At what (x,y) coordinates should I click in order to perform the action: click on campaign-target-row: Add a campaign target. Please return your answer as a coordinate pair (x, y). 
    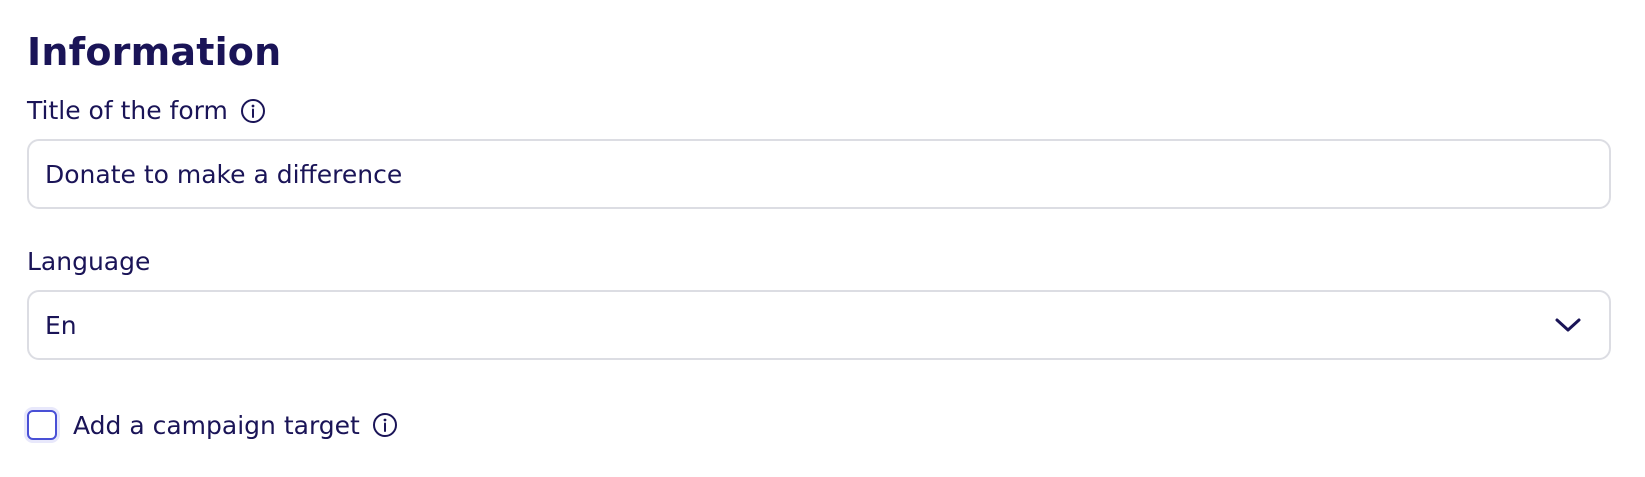
    Looking at the image, I should click on (213, 425).